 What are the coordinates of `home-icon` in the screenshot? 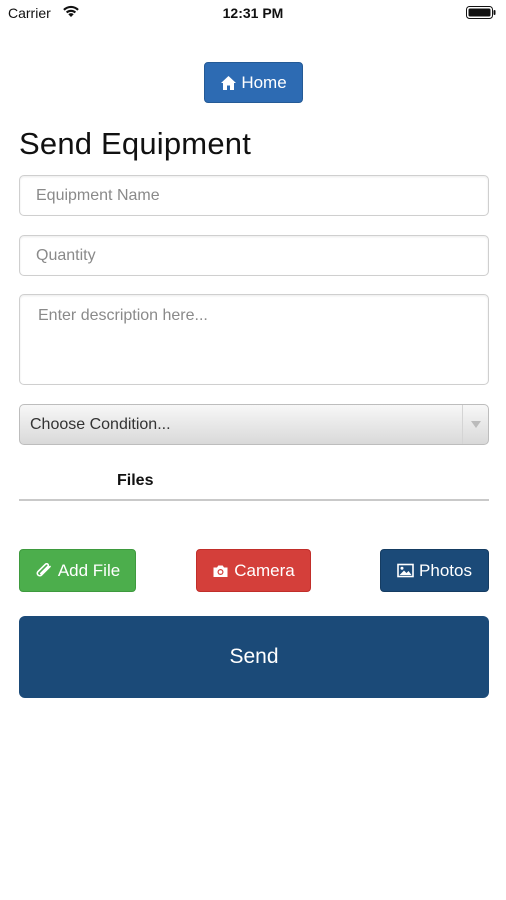 It's located at (229, 82).